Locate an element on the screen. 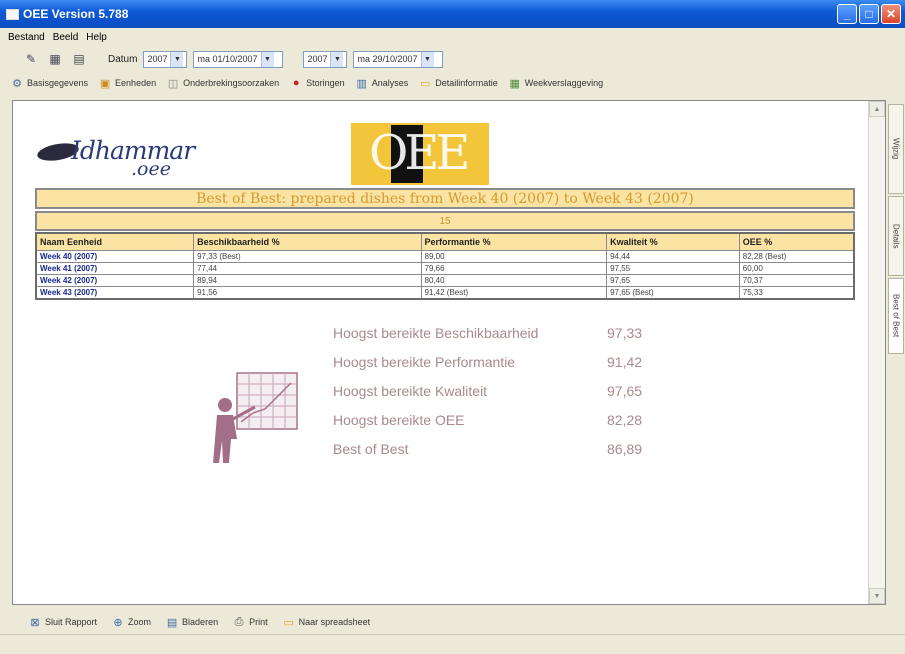 The height and width of the screenshot is (654, 905). table-cell: 82,28 (Best) is located at coordinates (796, 256).